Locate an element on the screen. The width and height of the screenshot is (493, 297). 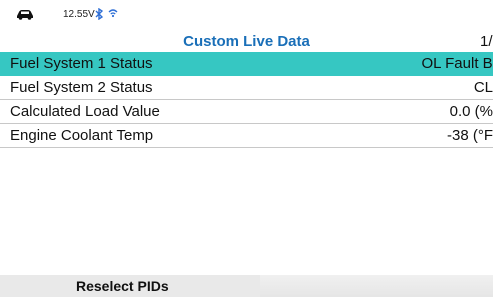
pid-name: Calculated Load Value is located at coordinates (85, 111).